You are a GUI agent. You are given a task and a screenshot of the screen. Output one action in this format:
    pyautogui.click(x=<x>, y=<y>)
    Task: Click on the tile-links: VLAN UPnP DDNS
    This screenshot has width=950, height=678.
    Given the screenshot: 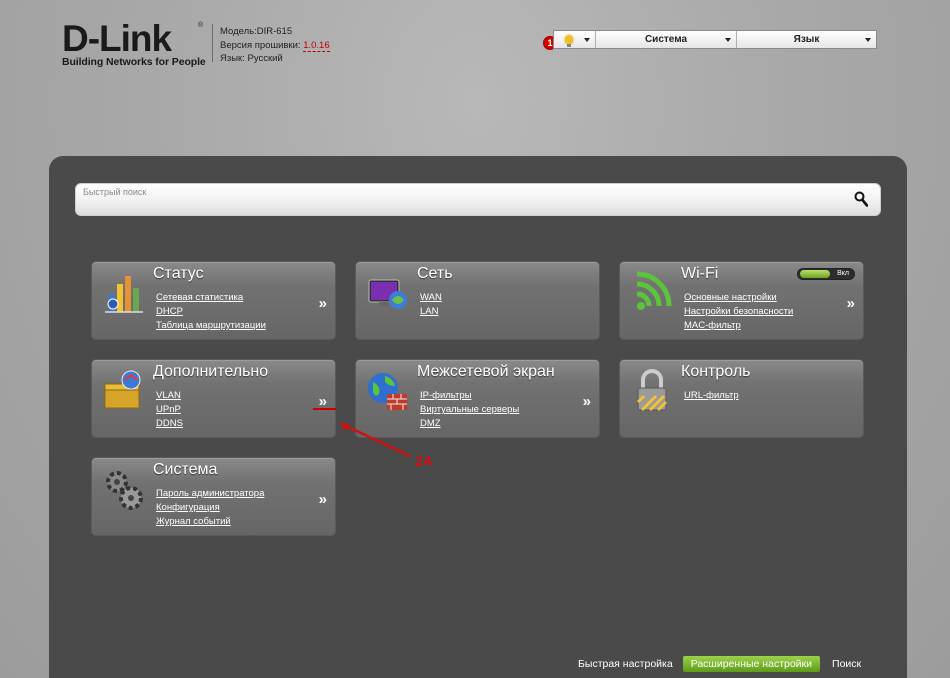 What is the action you would take?
    pyautogui.click(x=169, y=410)
    